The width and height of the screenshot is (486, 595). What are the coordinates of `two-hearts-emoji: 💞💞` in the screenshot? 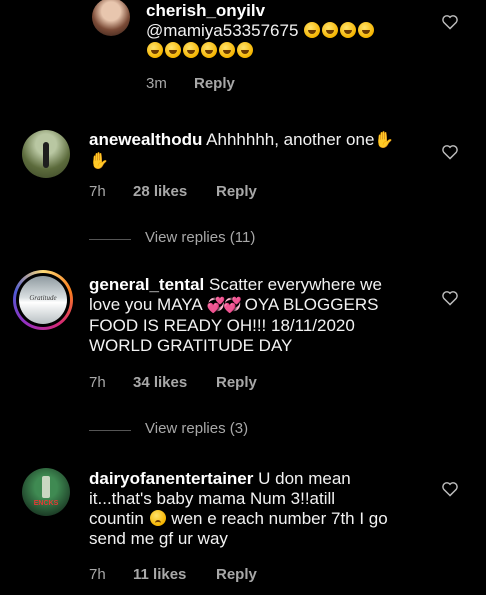 It's located at (224, 305).